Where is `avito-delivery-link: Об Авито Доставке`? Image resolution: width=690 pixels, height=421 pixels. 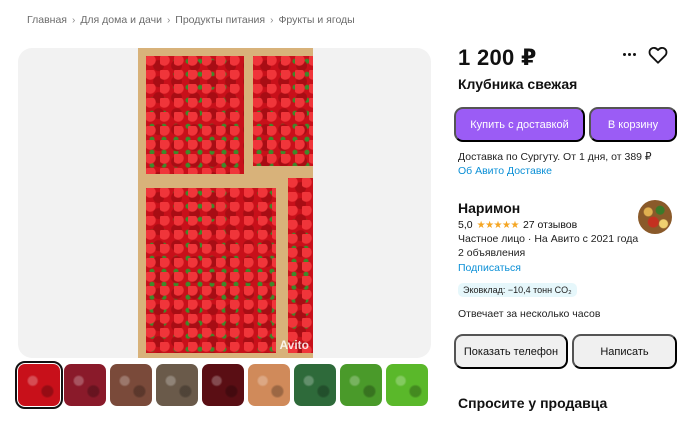
avito-delivery-link: Об Авито Доставке is located at coordinates (505, 171).